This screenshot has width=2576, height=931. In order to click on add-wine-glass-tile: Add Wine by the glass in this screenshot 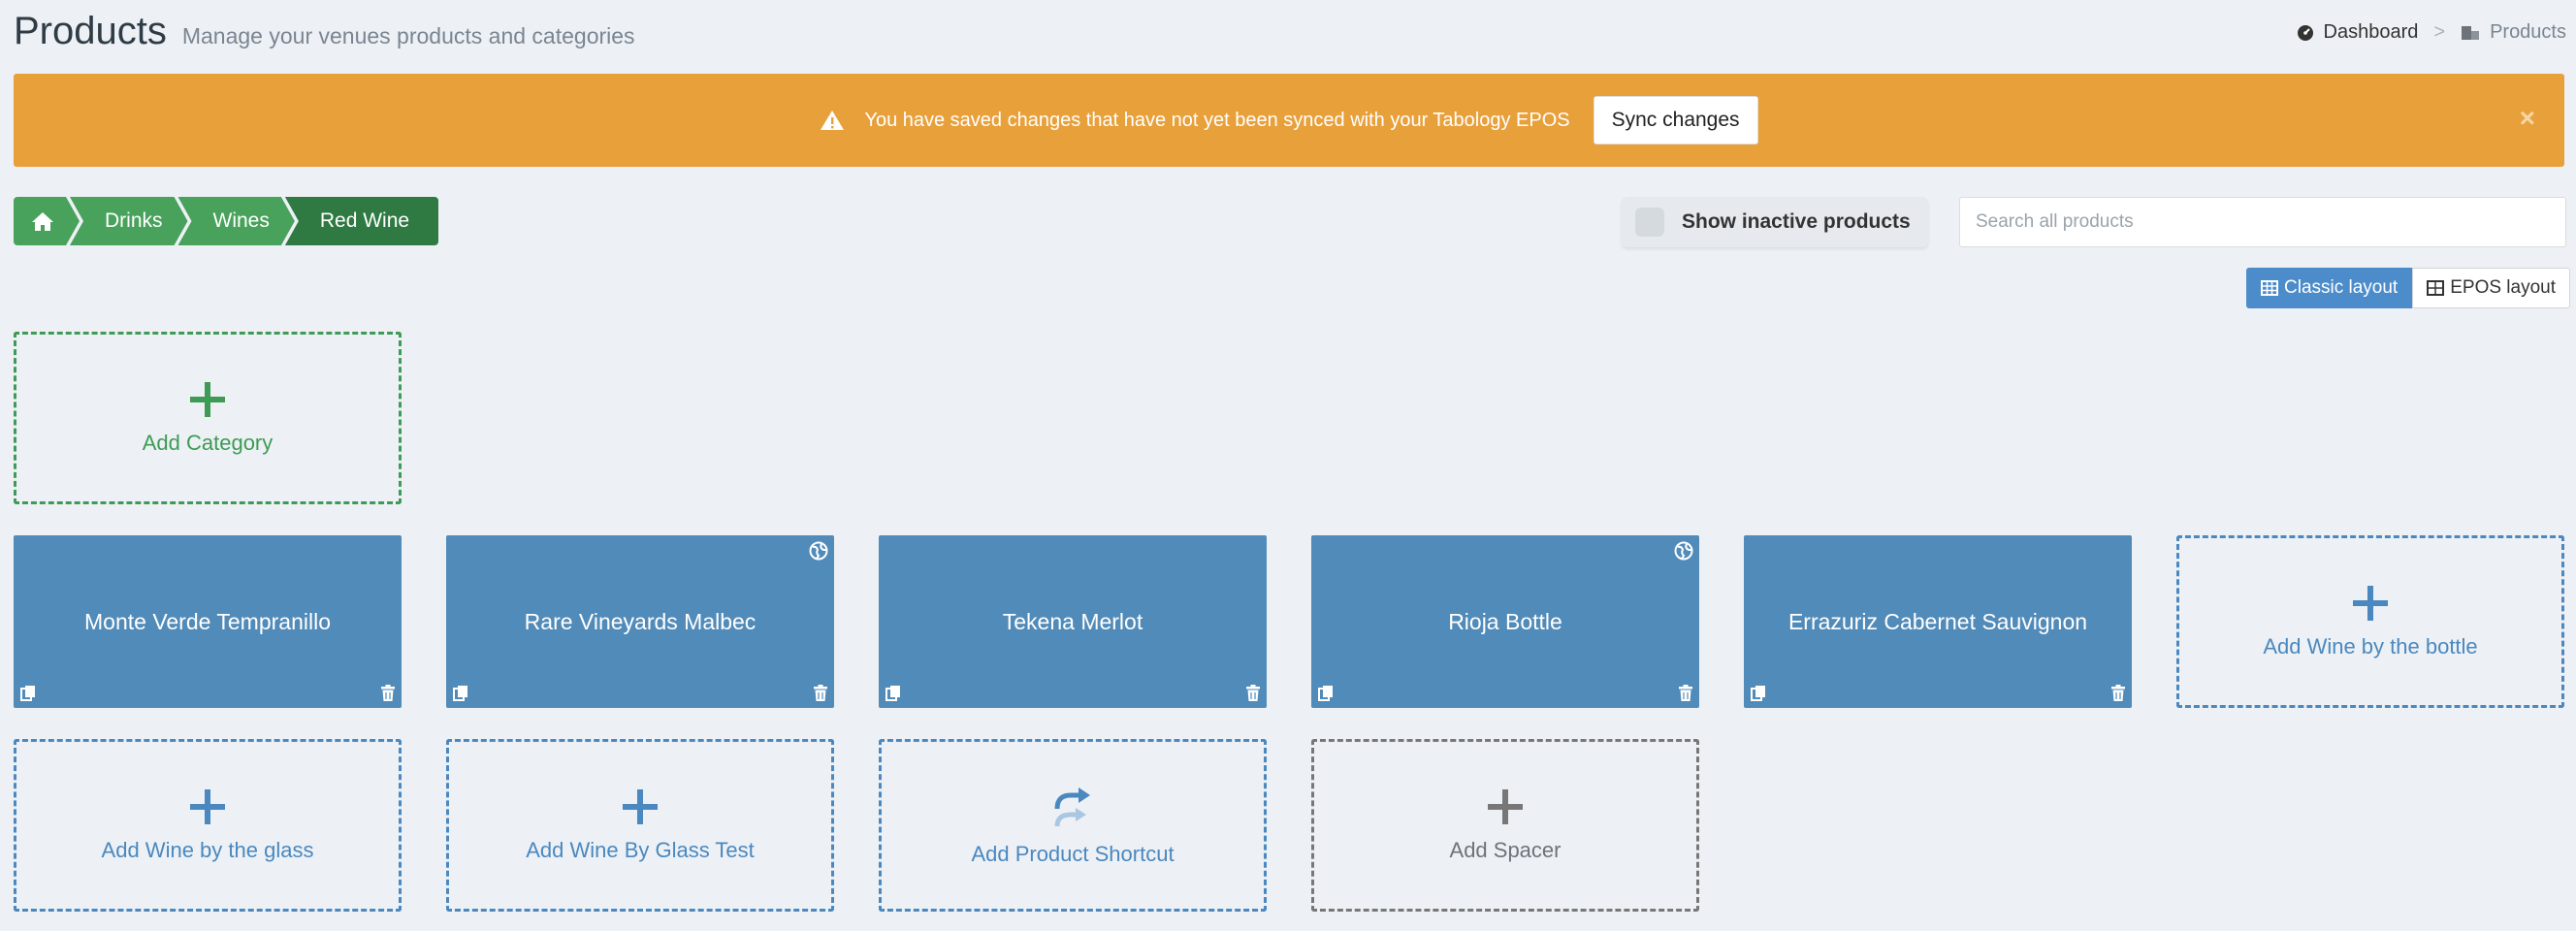, I will do `click(208, 826)`.